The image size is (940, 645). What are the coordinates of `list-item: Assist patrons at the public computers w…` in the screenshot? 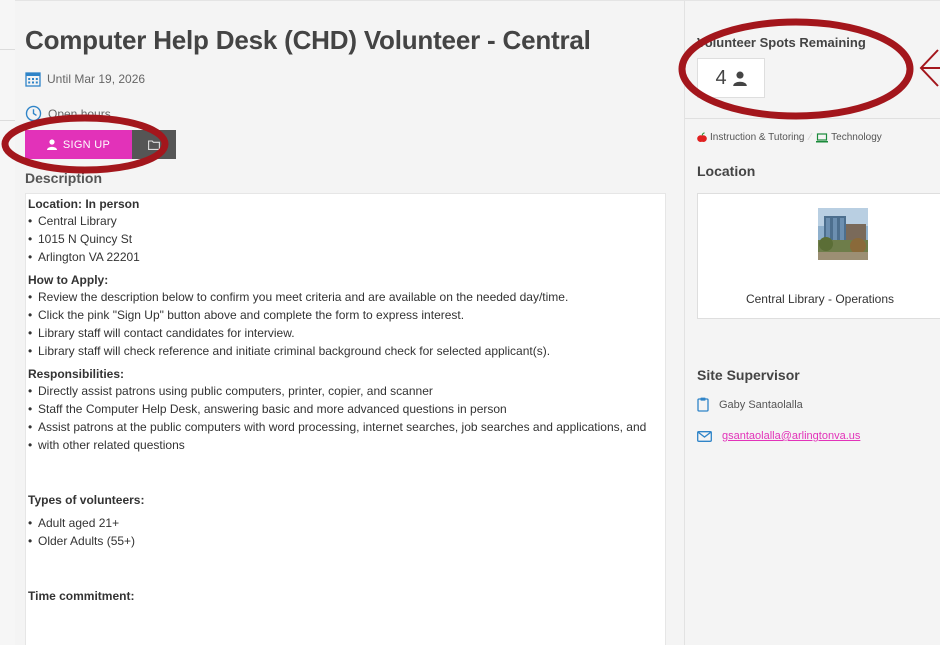 It's located at (346, 427).